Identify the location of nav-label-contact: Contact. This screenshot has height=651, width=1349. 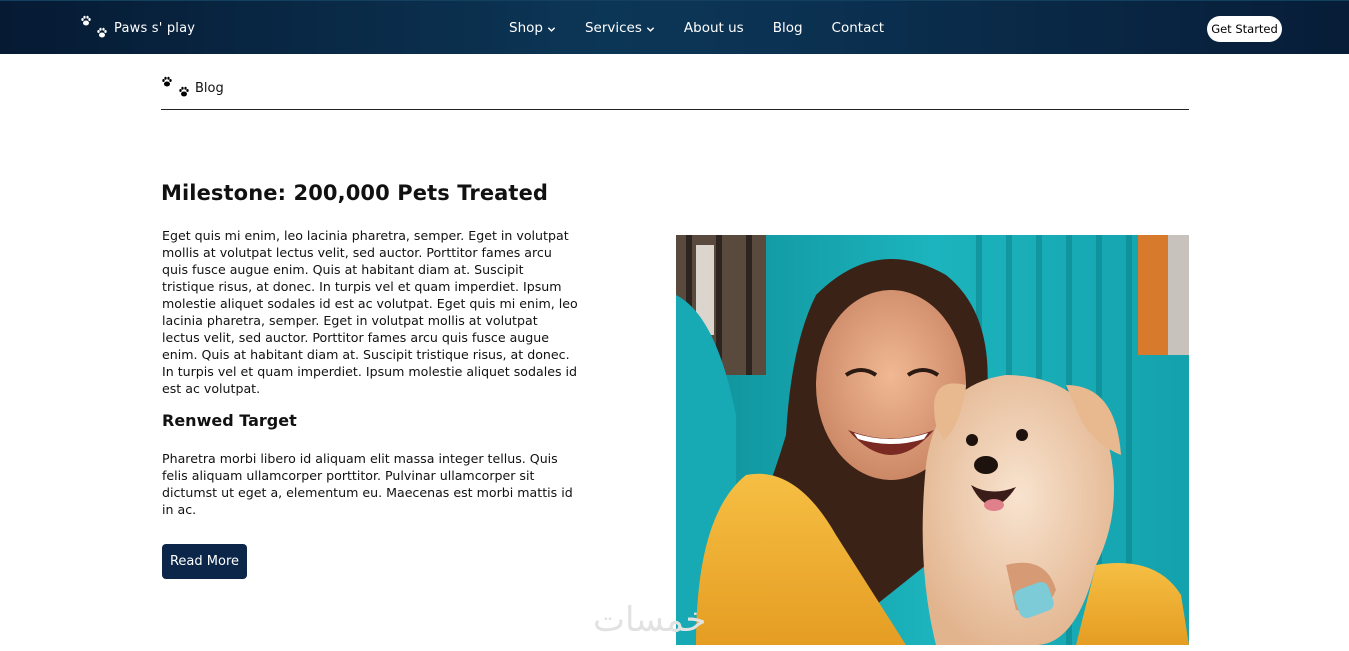
(858, 28).